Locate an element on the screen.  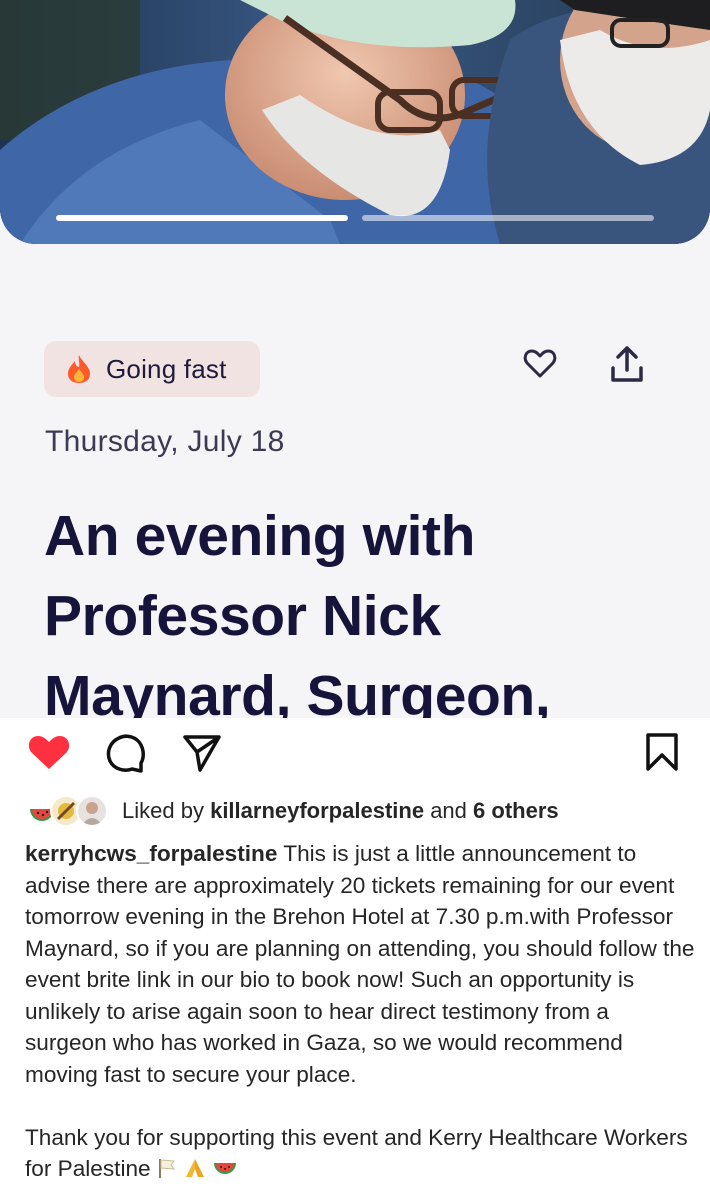
carousel-progress-active is located at coordinates (202, 218).